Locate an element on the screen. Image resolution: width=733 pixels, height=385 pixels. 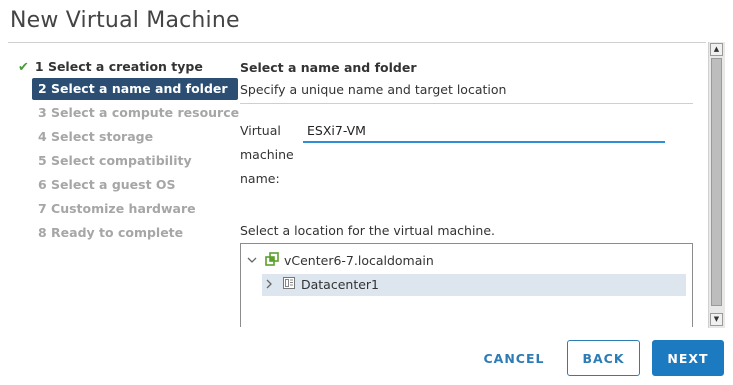
step-label: 2 Select a name and folder is located at coordinates (133, 88).